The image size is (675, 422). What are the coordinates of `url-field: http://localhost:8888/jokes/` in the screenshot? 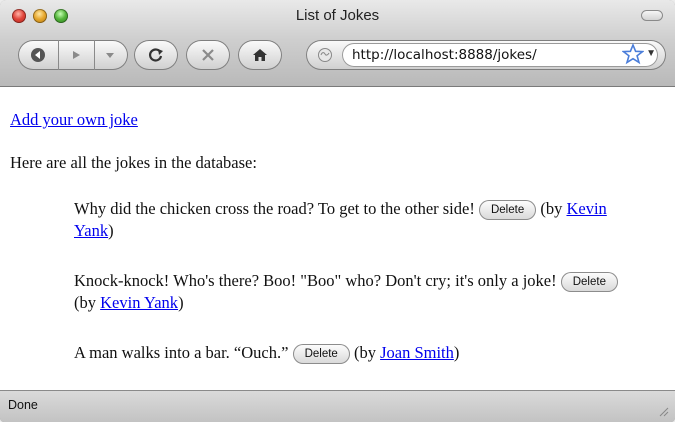 It's located at (500, 55).